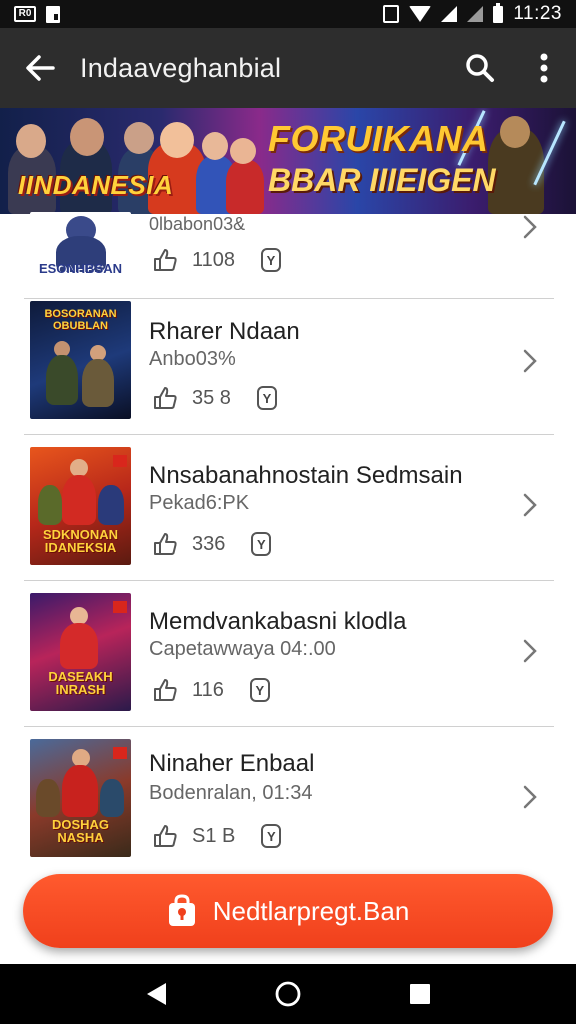  What do you see at coordinates (472, 13) in the screenshot?
I see `status-right: 11:23` at bounding box center [472, 13].